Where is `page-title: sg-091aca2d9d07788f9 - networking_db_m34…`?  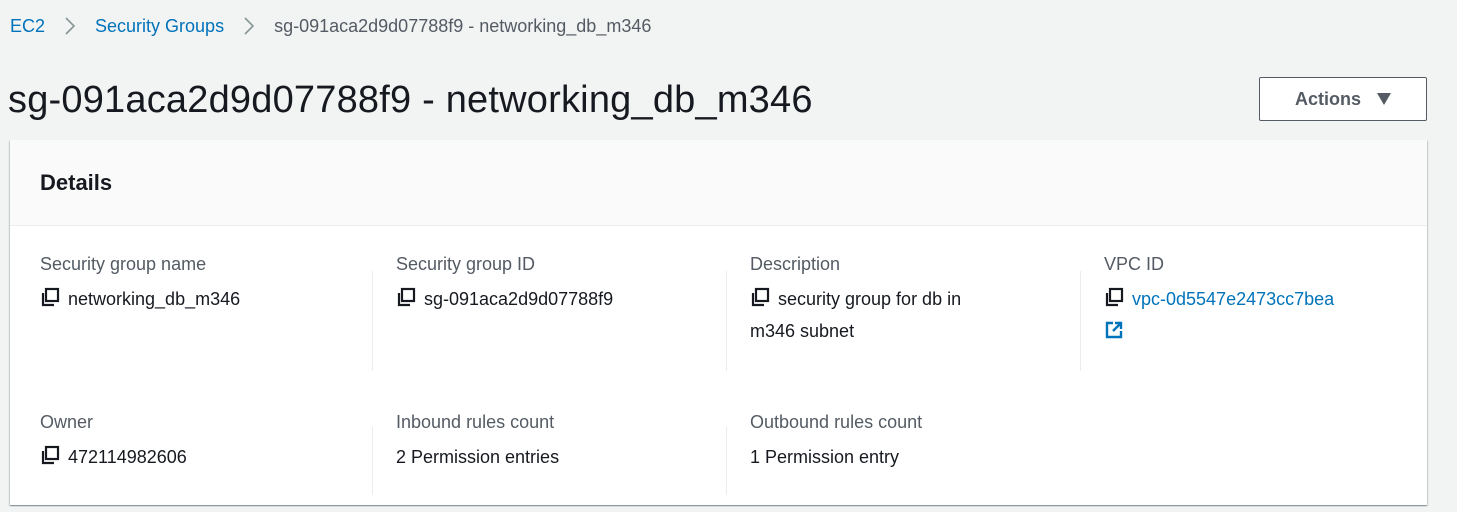 page-title: sg-091aca2d9d07788f9 - networking_db_m34… is located at coordinates (410, 100).